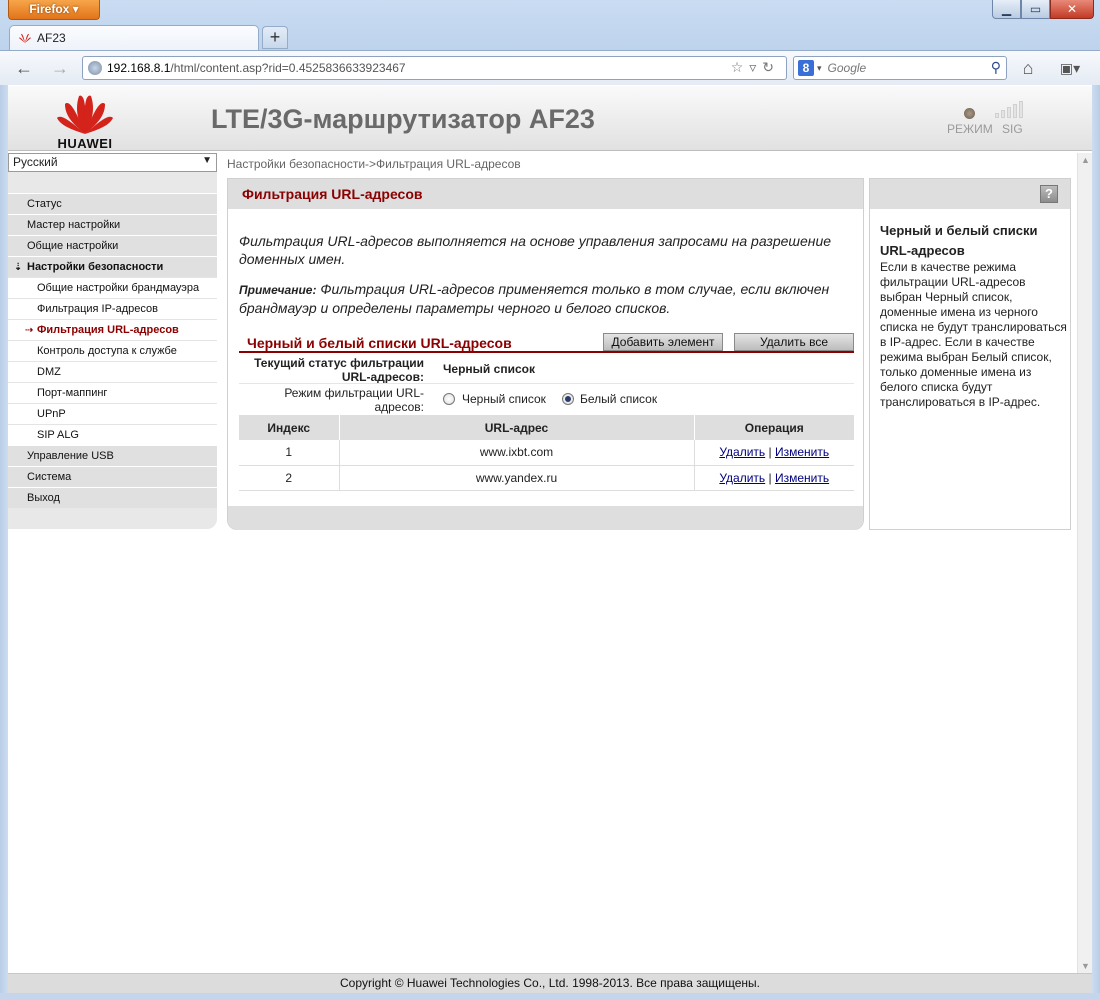  I want to click on search-icon: ⚲, so click(996, 67).